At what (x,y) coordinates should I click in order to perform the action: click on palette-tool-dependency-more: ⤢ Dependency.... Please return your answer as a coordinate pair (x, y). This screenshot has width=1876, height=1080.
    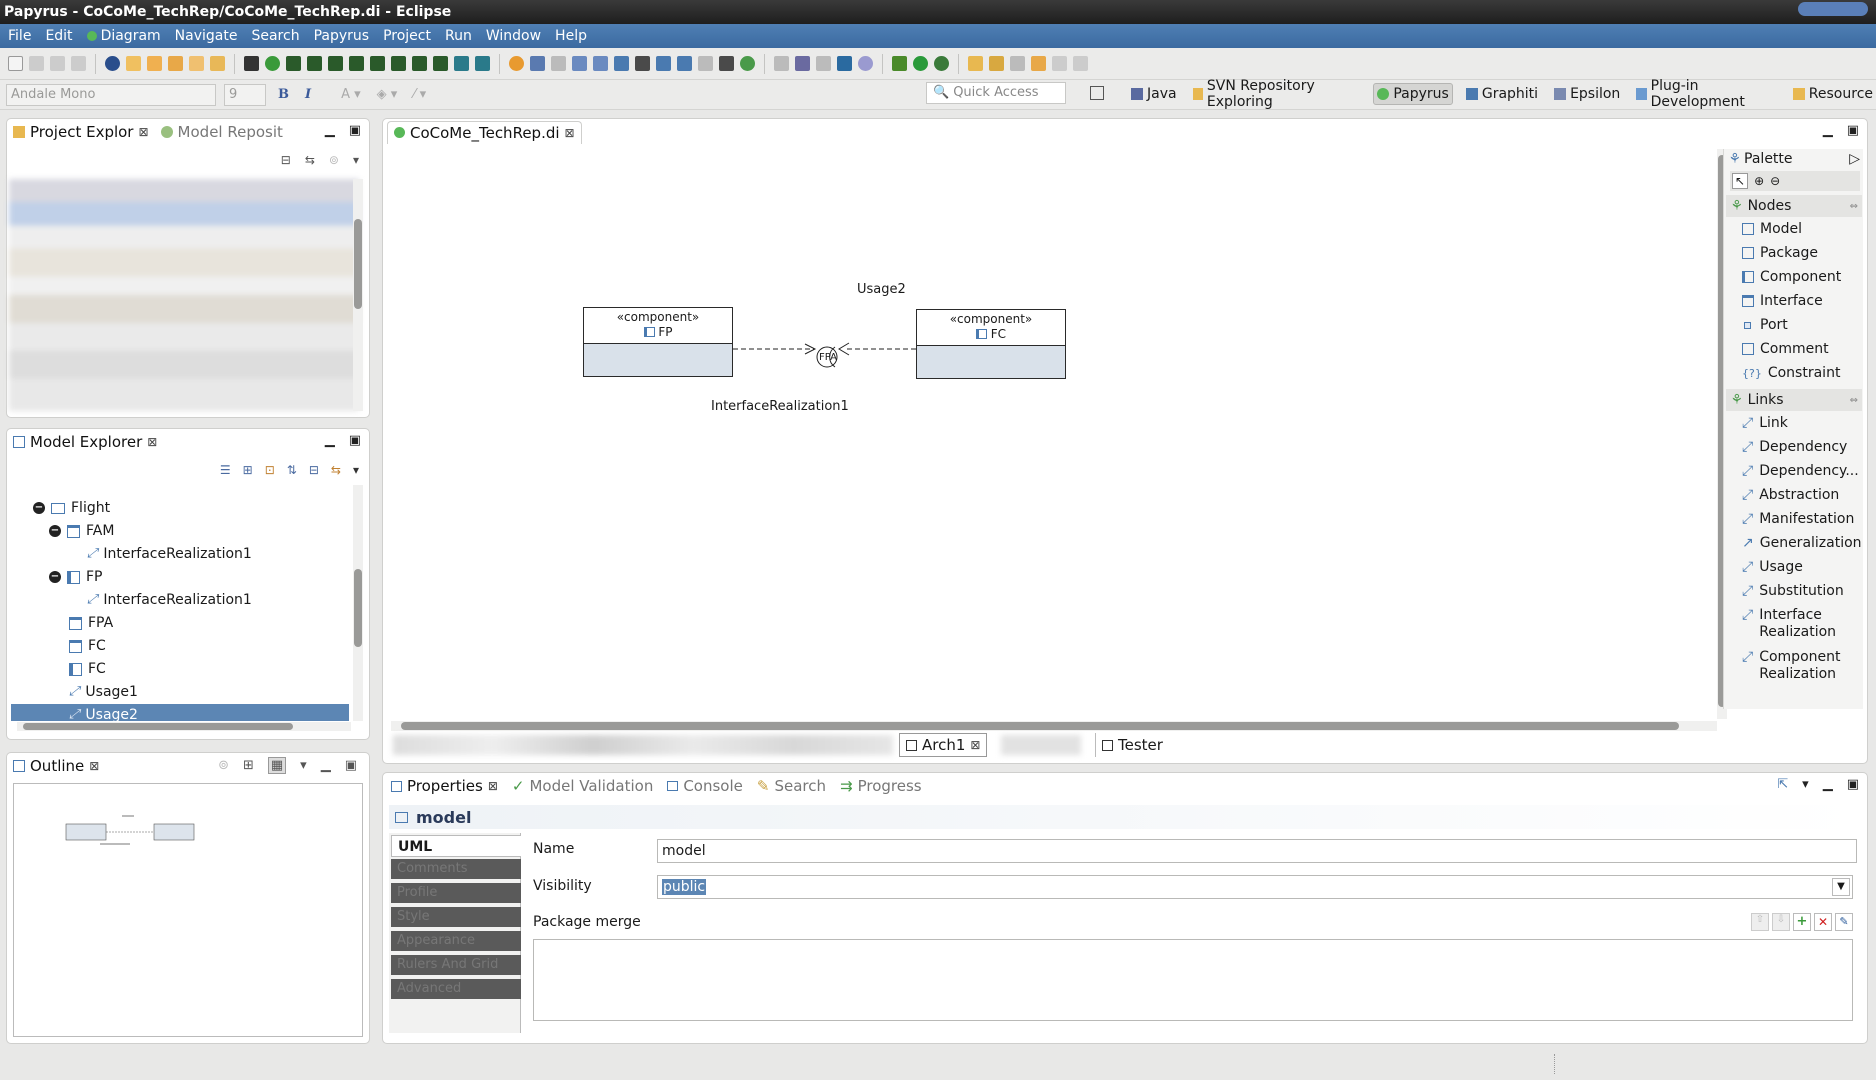
    Looking at the image, I should click on (1800, 471).